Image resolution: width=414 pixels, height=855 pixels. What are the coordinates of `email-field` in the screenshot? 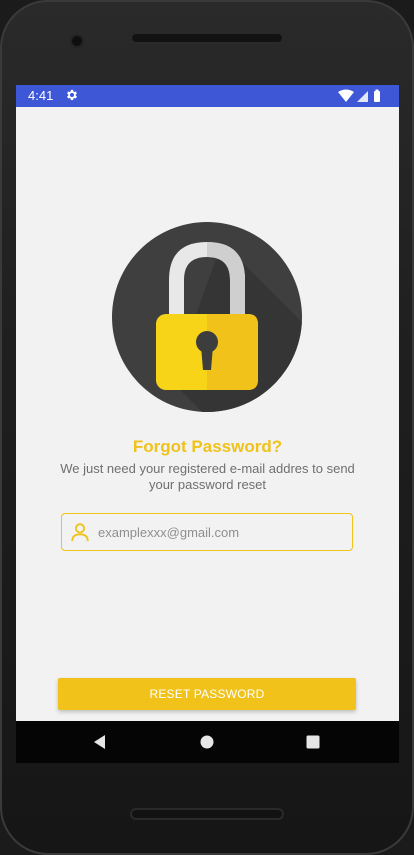 It's located at (207, 532).